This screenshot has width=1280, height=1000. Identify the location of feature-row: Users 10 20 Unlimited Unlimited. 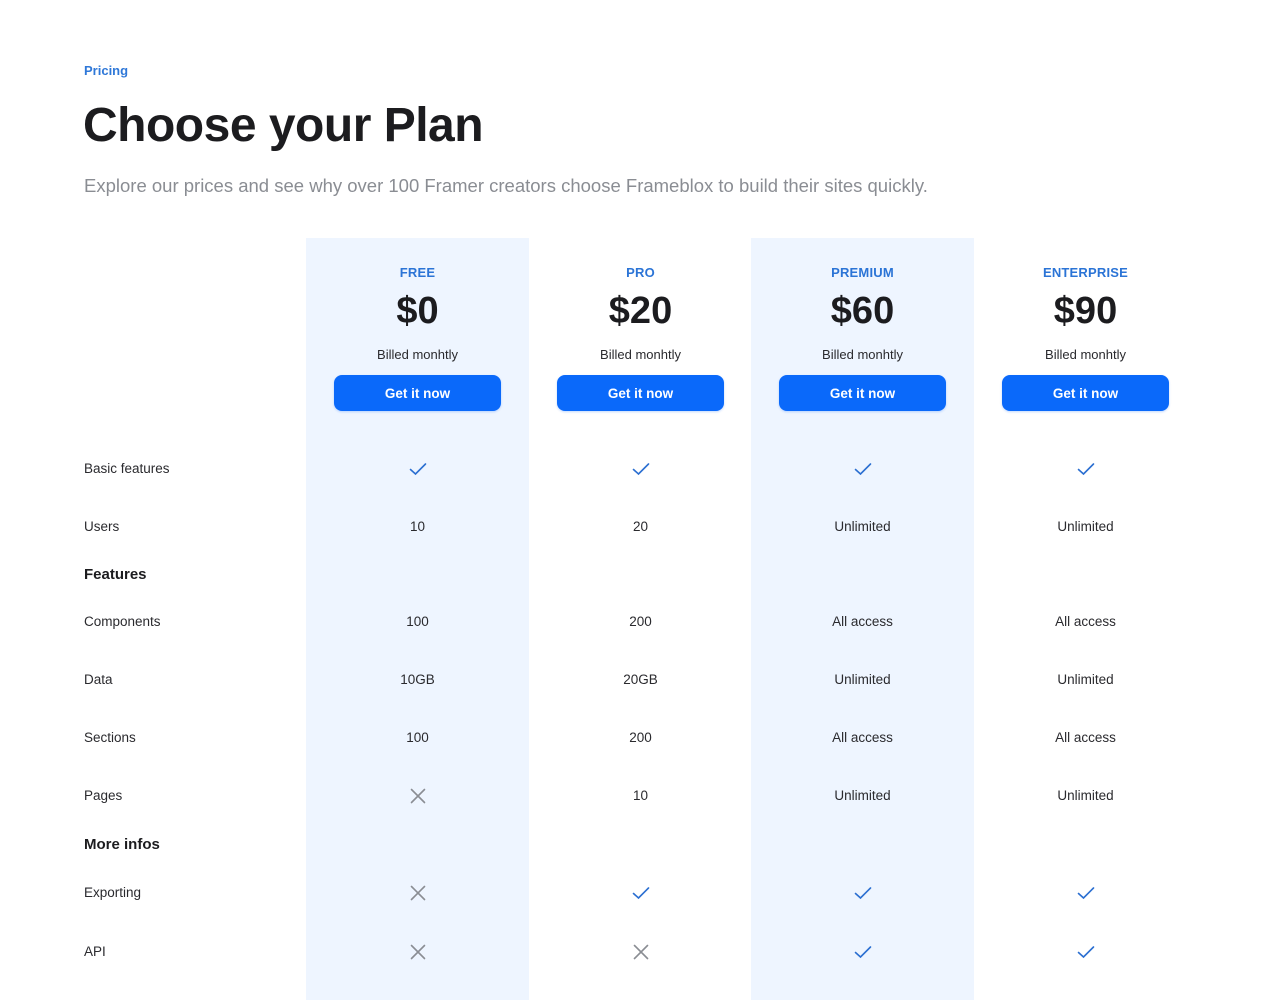
(640, 527).